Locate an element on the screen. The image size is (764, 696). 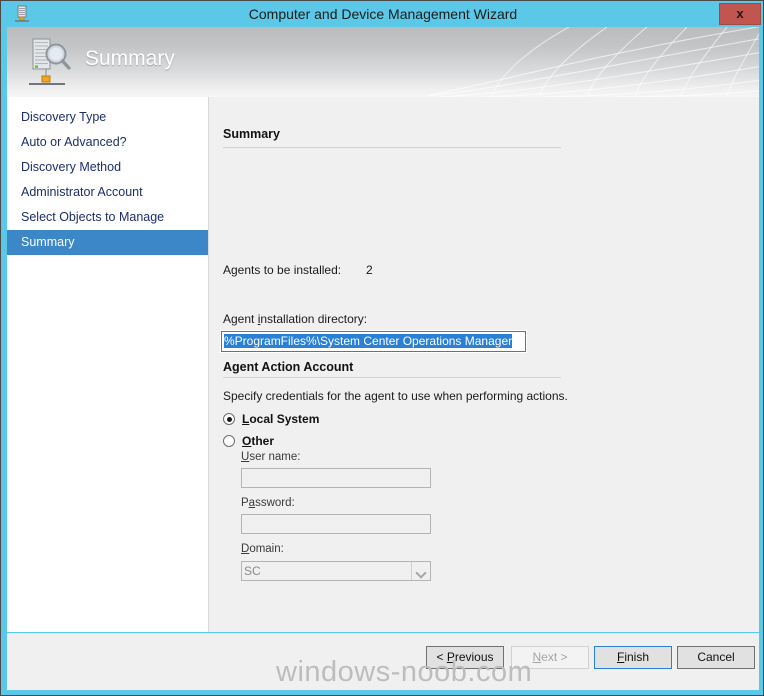
sidebar-item-select-objects-to-manage: Select Objects to Manage is located at coordinates (107, 217).